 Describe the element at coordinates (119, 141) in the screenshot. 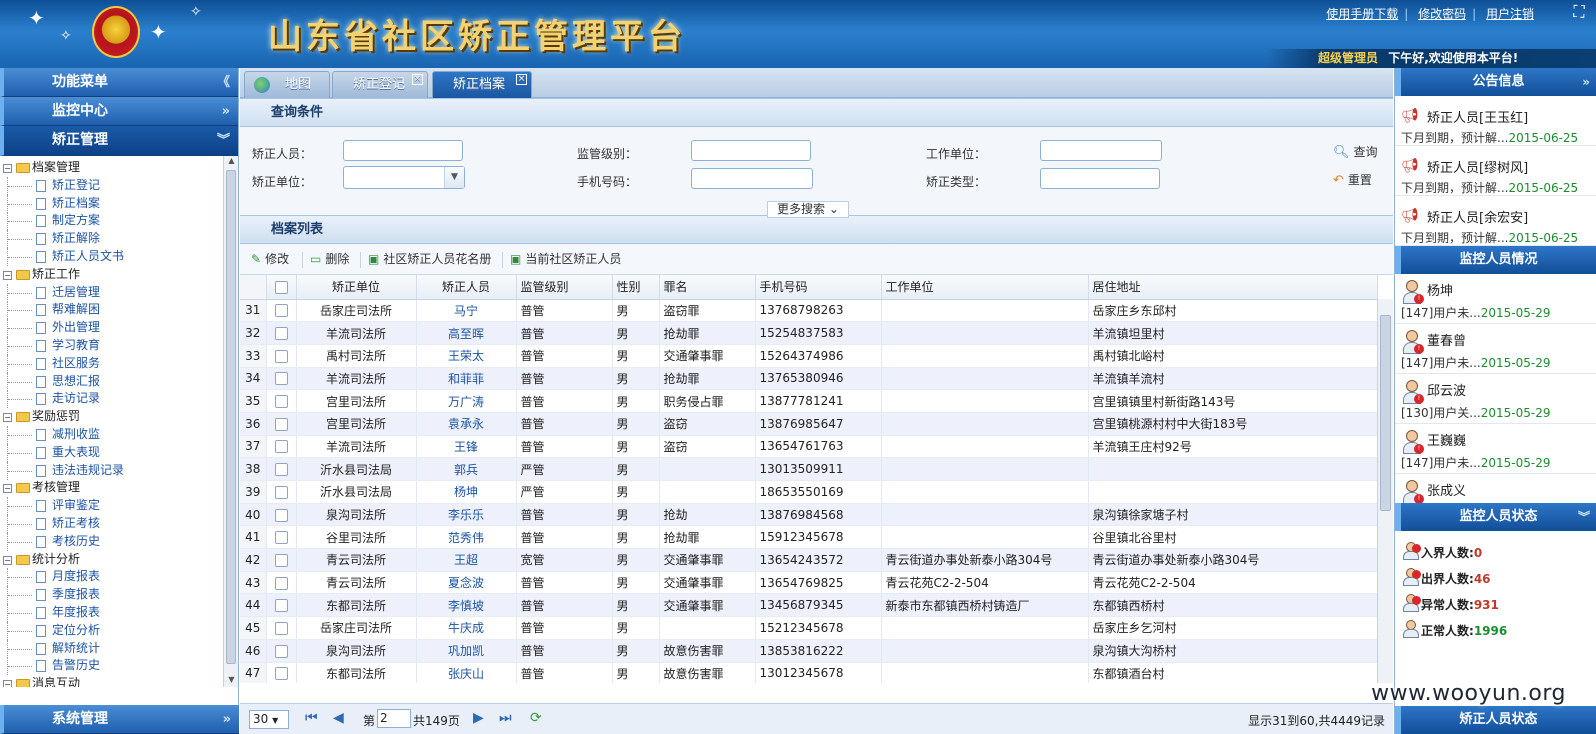

I see `correction-mgmt-bar: 矫正管理 ︾` at that location.